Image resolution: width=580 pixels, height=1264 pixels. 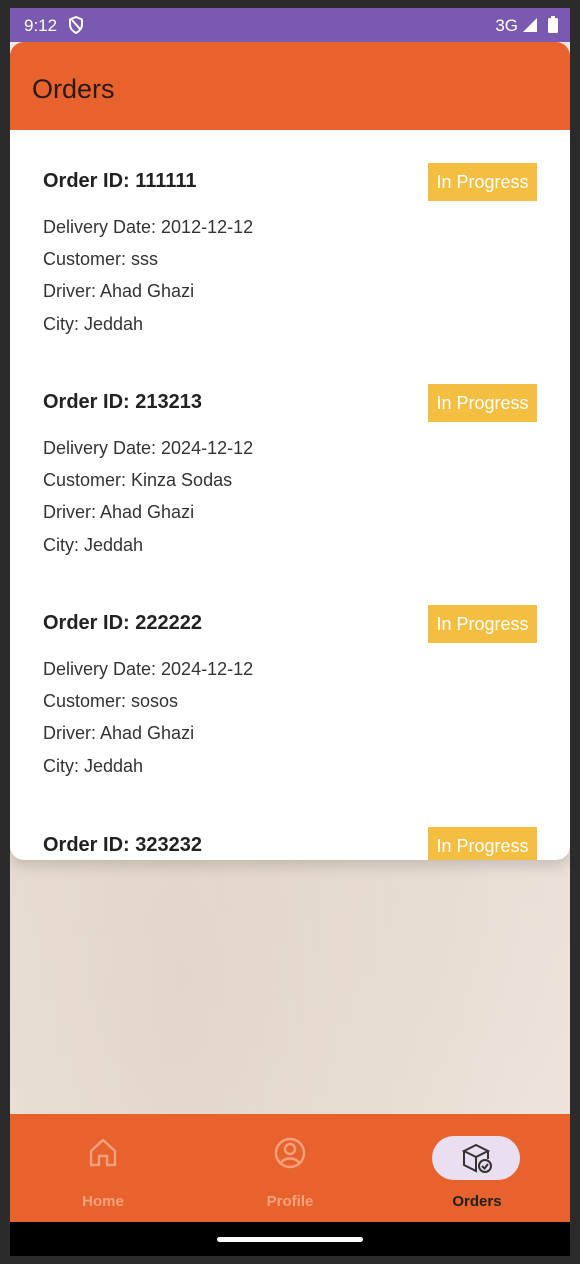 What do you see at coordinates (148, 227) in the screenshot?
I see `order-delivery-date: Delivery Date: 2012-12-12` at bounding box center [148, 227].